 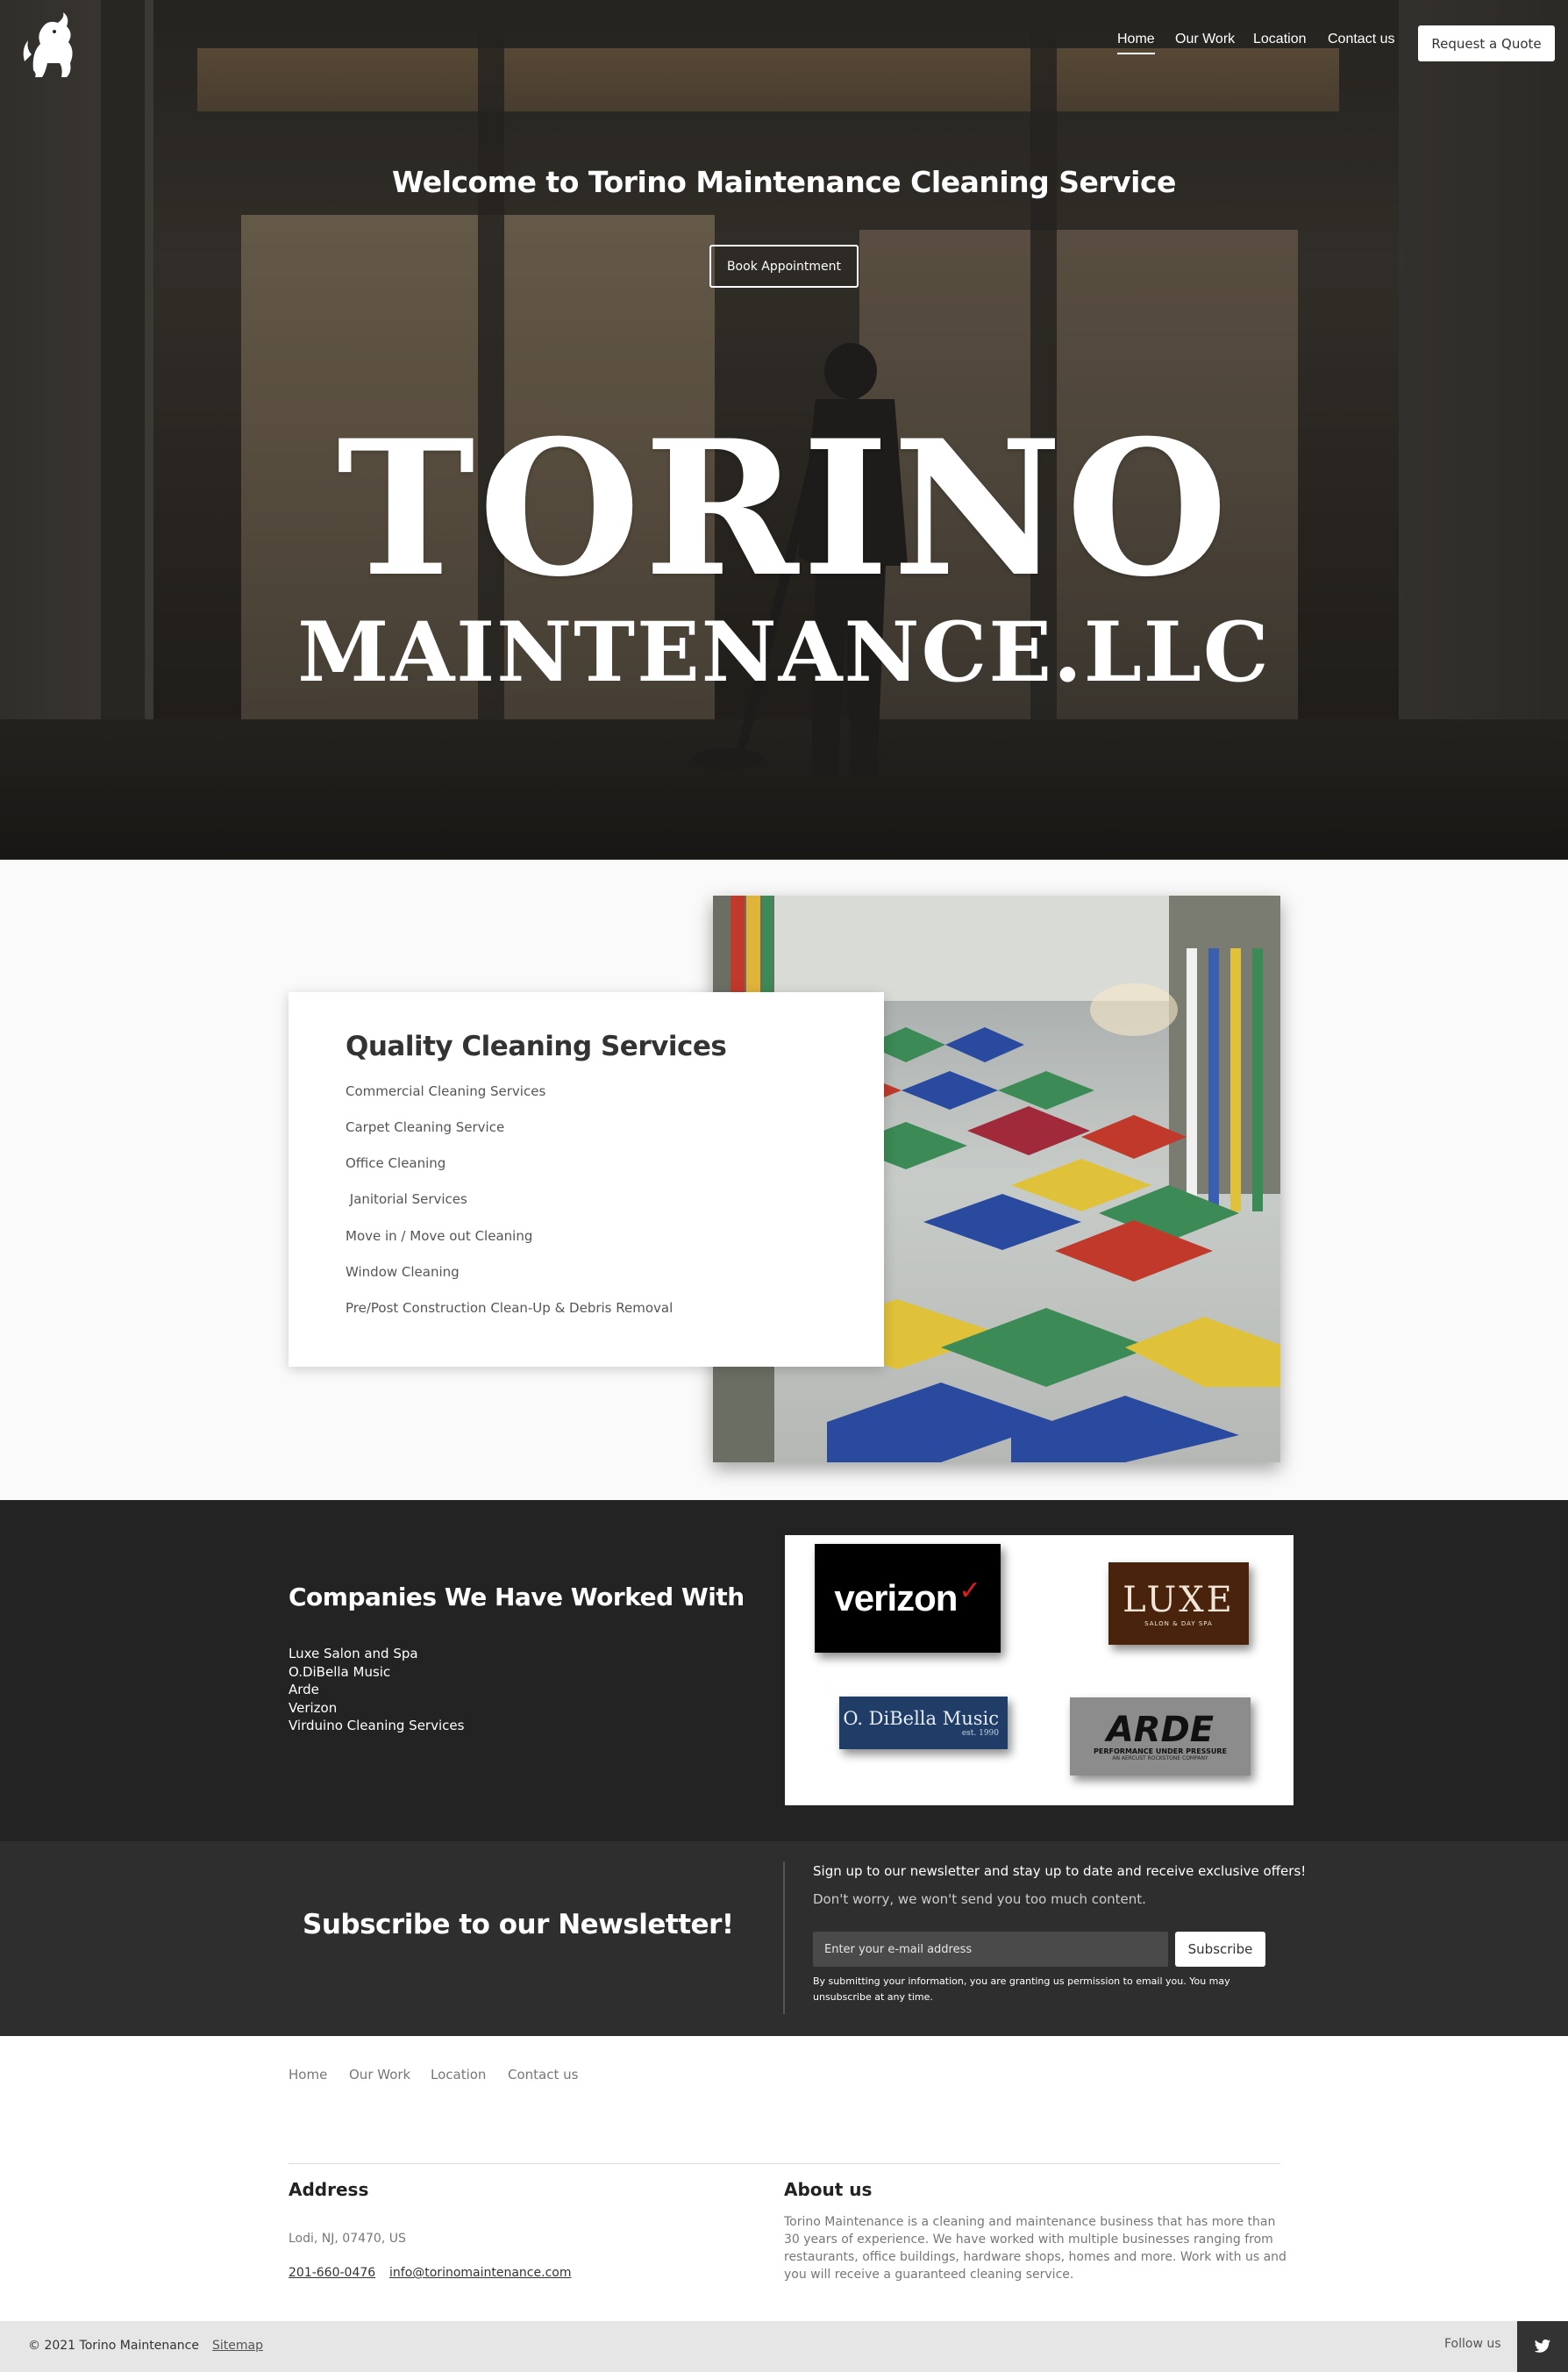 What do you see at coordinates (543, 2075) in the screenshot?
I see `footer-contact-link: Contact us` at bounding box center [543, 2075].